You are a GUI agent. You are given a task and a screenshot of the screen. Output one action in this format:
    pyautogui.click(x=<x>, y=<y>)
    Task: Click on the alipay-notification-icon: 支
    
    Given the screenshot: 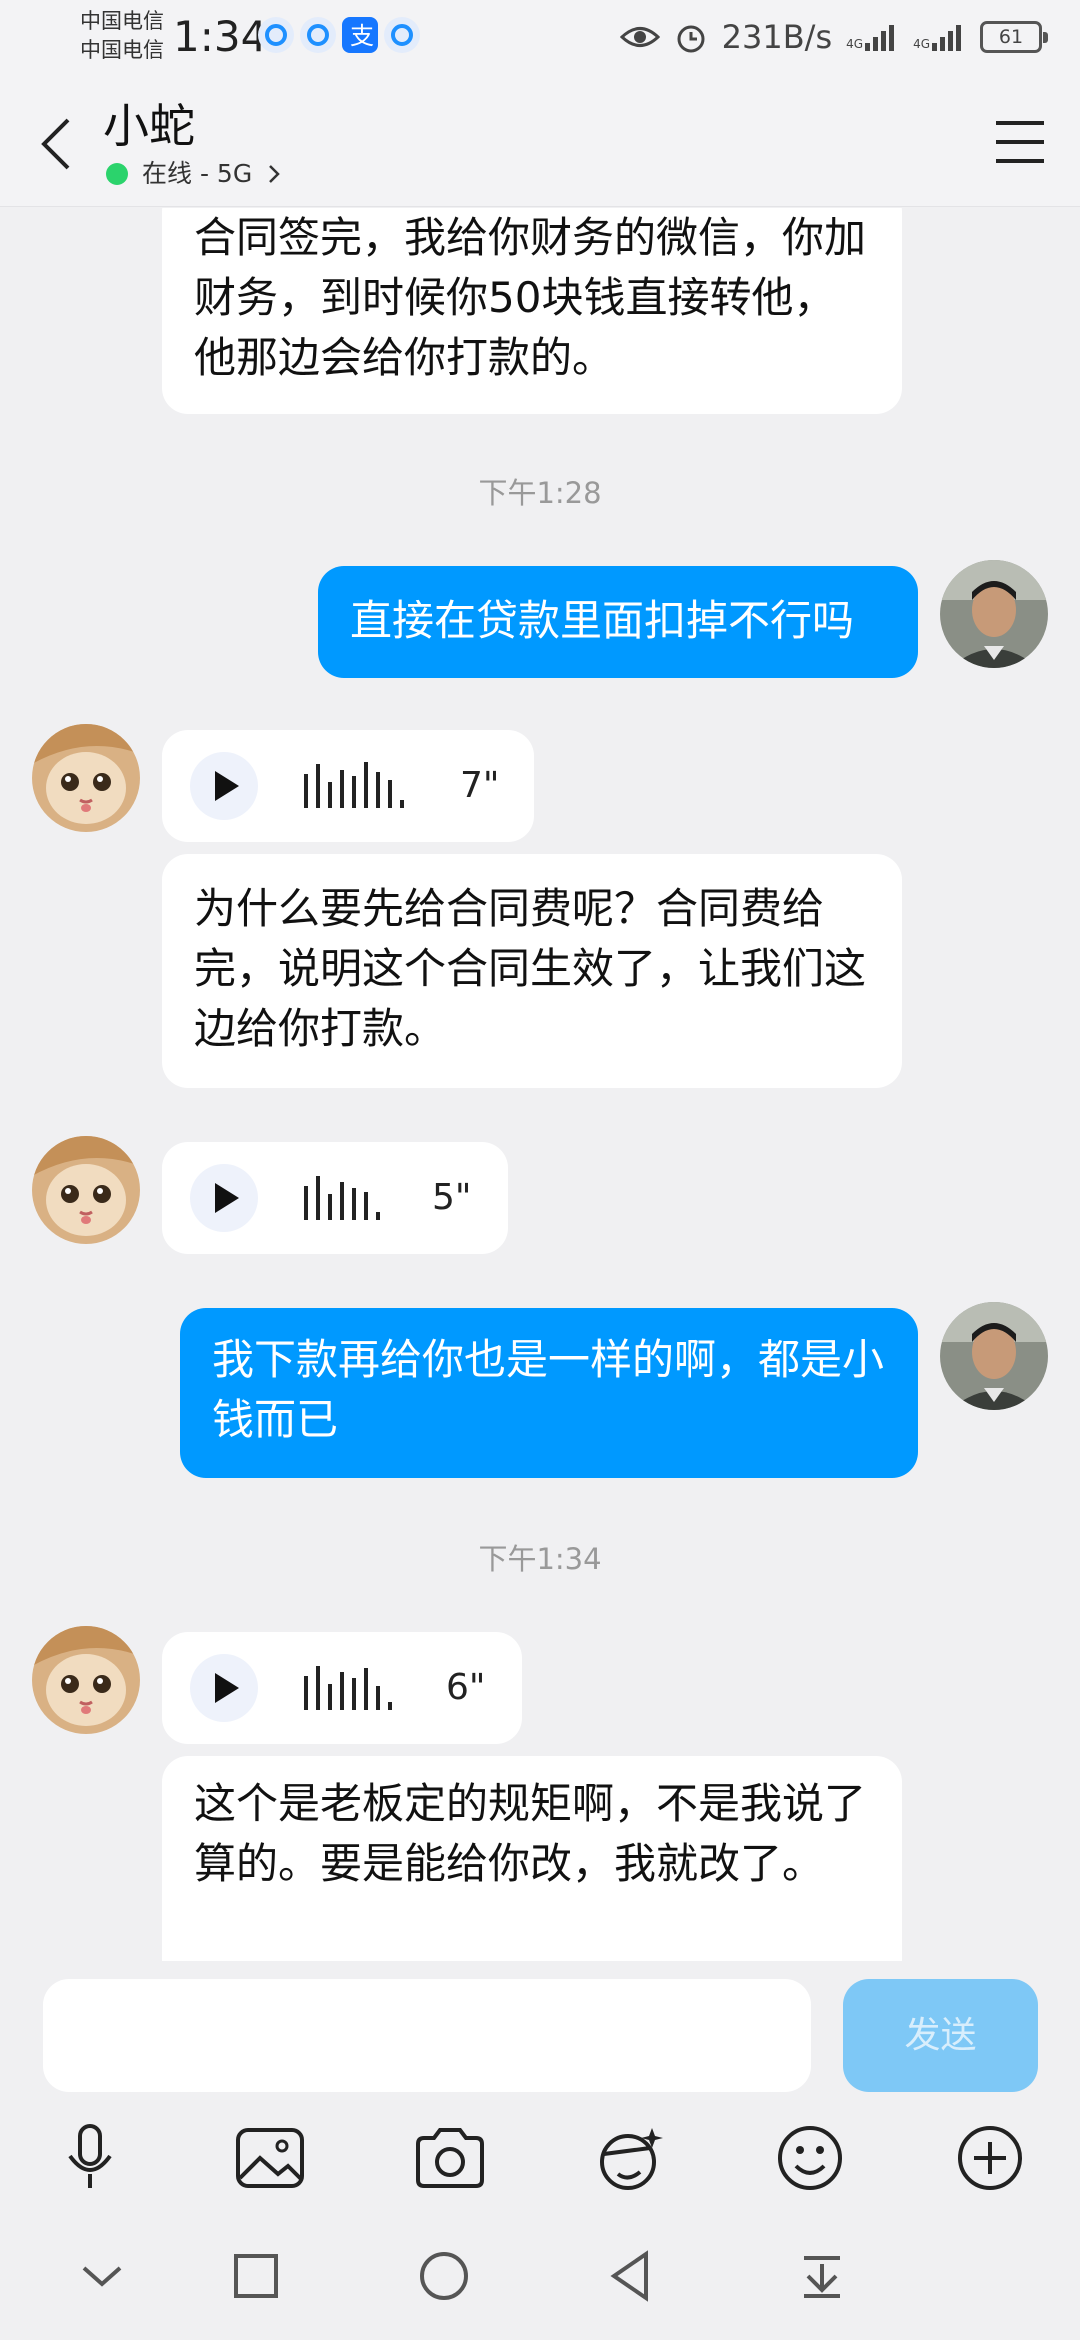 What is the action you would take?
    pyautogui.click(x=360, y=35)
    